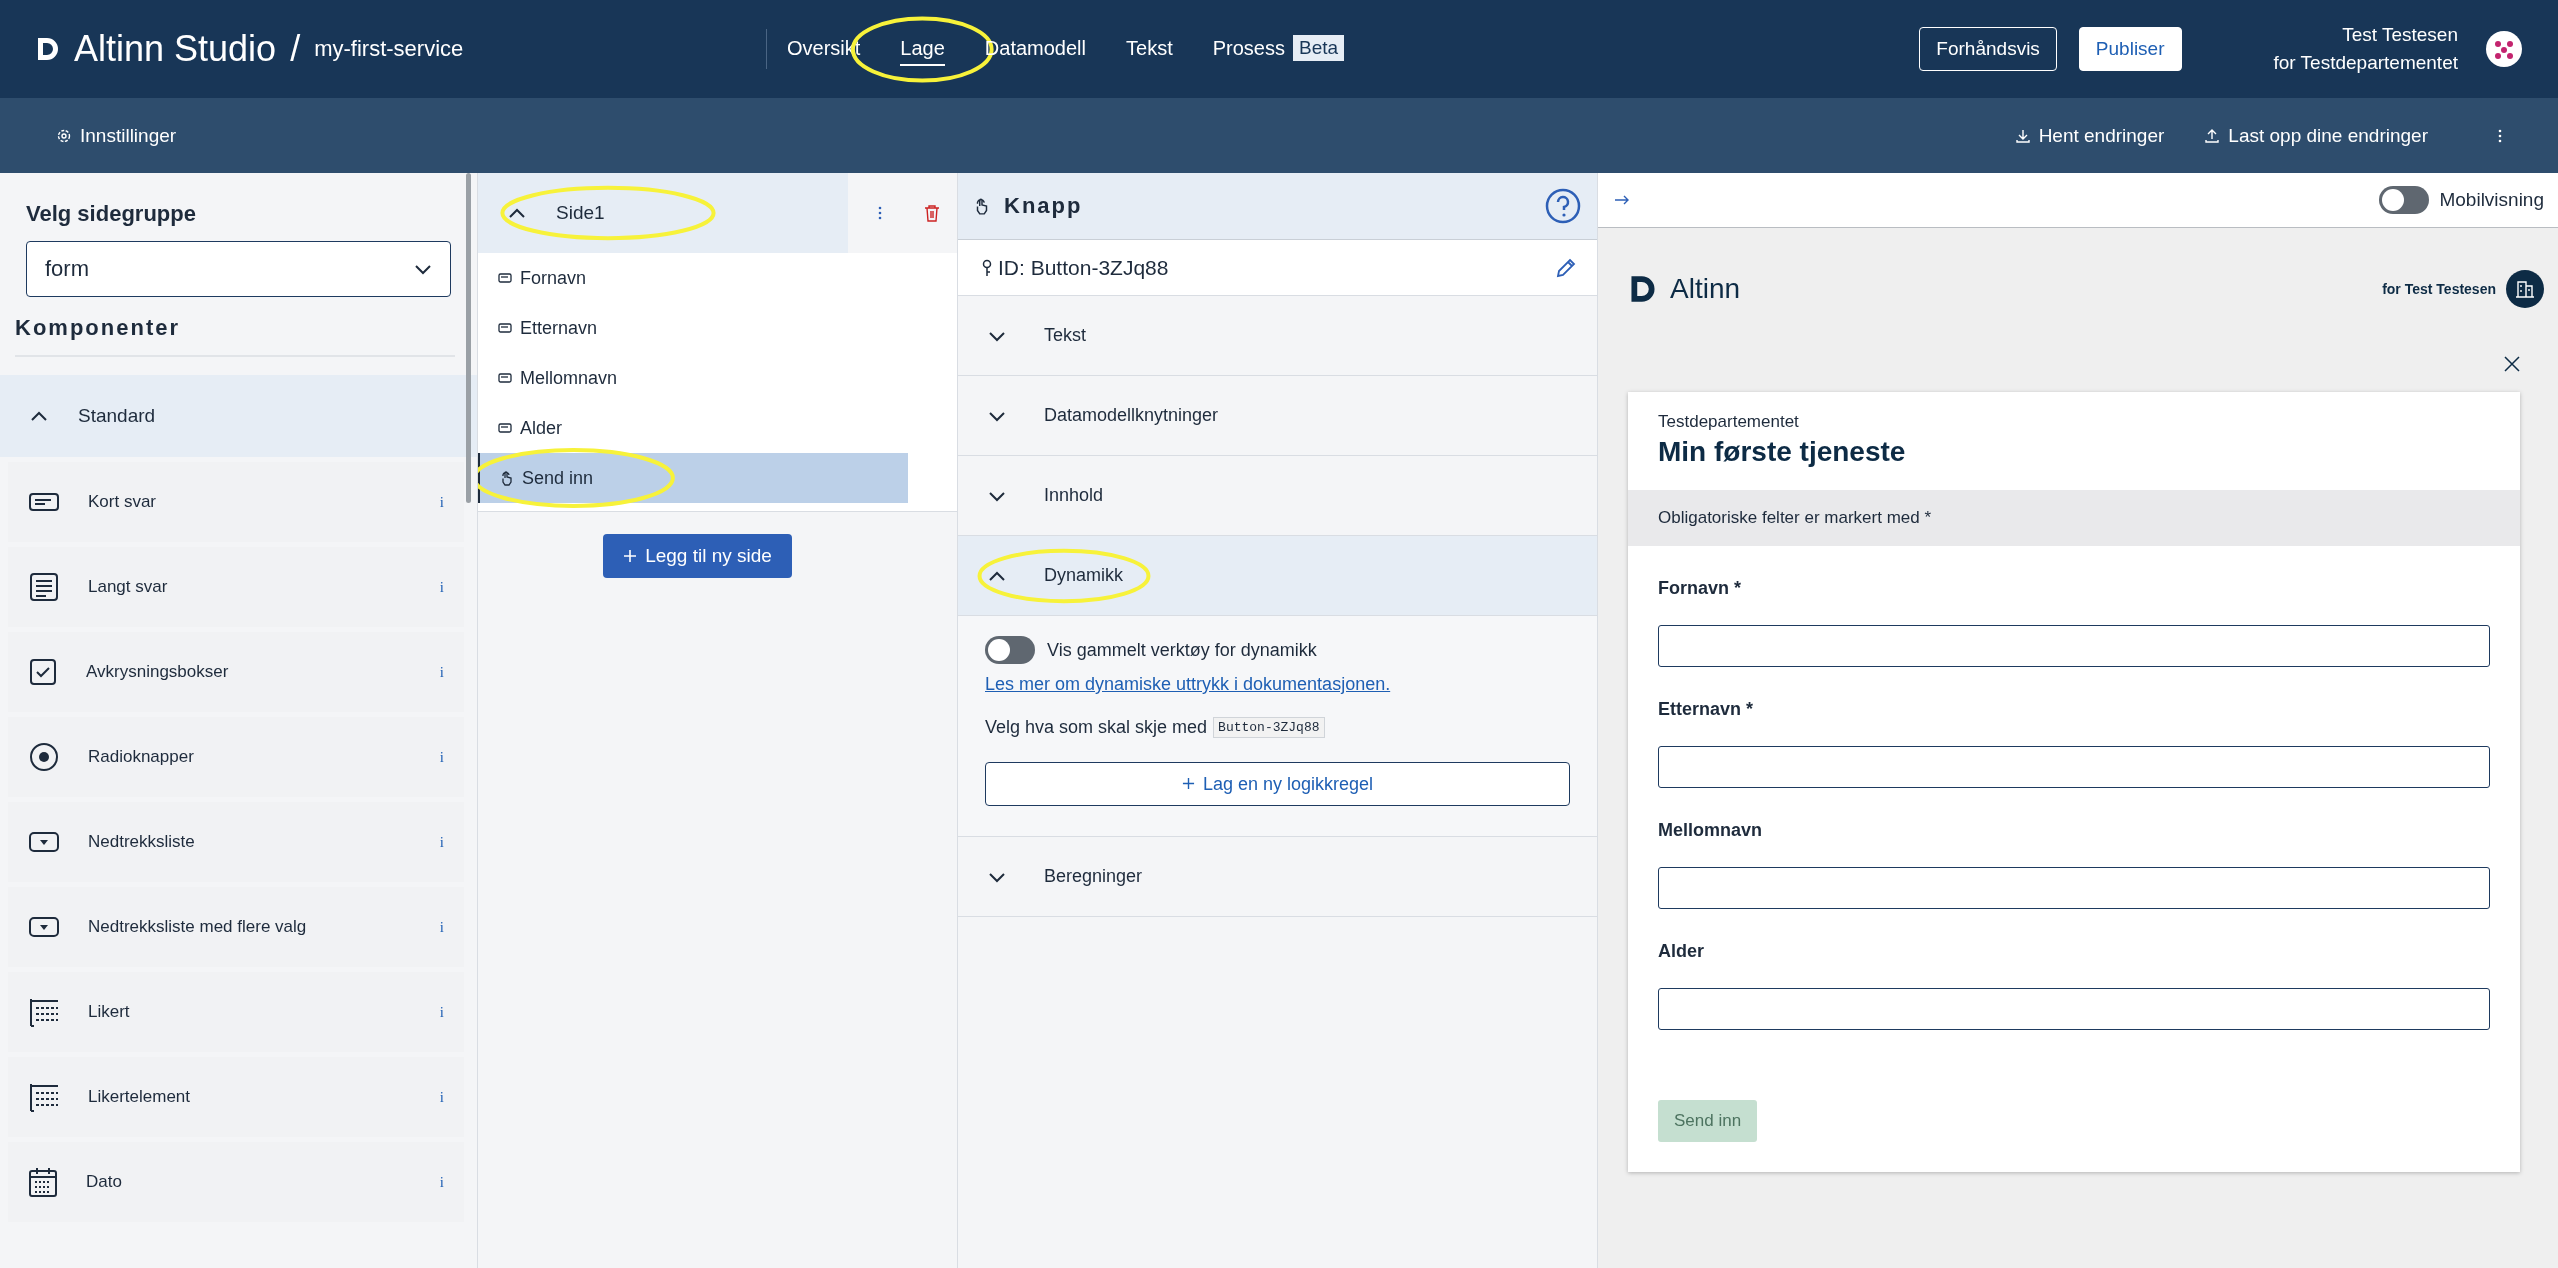 The width and height of the screenshot is (2558, 1268). I want to click on add-rule-button: Lag en ny logikkregel, so click(1277, 784).